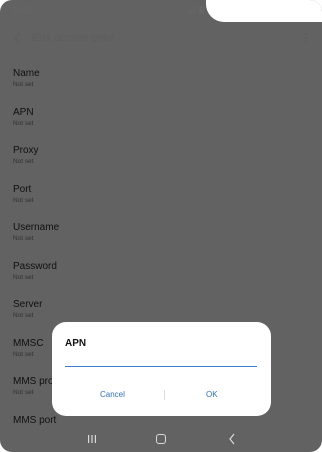 Image resolution: width=322 pixels, height=452 pixels. I want to click on status-icons, so click(195, 10).